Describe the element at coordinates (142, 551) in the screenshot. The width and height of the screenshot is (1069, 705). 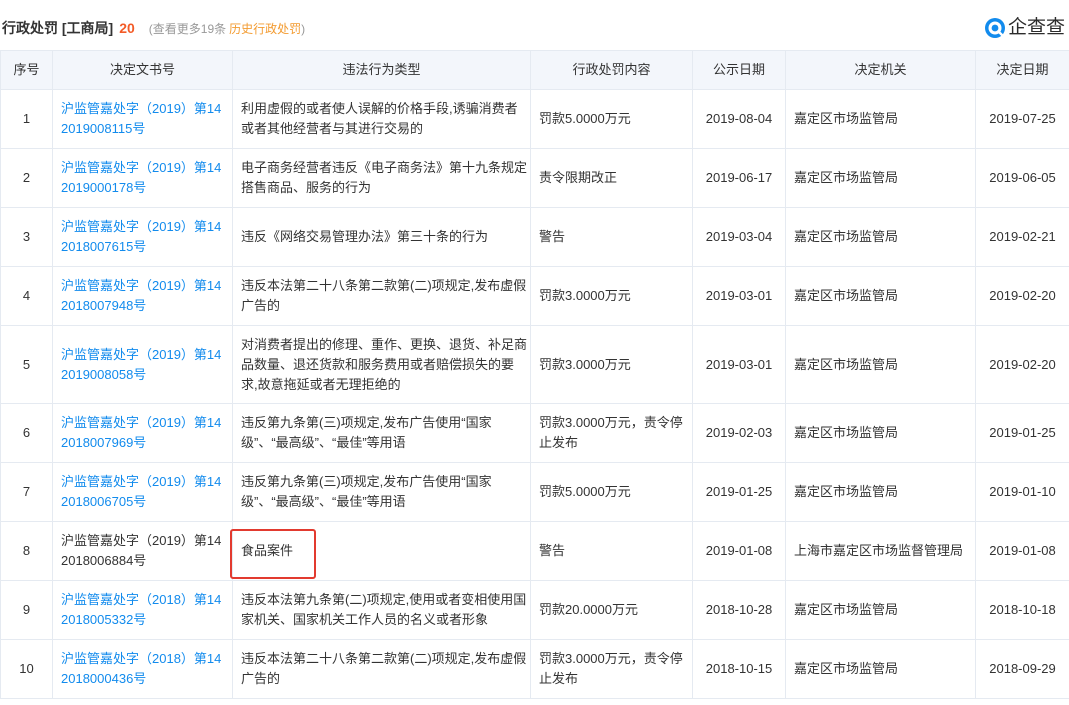
I see `decision-doc-cell: 沪监管嘉处字（2019）第142018006884号` at that location.